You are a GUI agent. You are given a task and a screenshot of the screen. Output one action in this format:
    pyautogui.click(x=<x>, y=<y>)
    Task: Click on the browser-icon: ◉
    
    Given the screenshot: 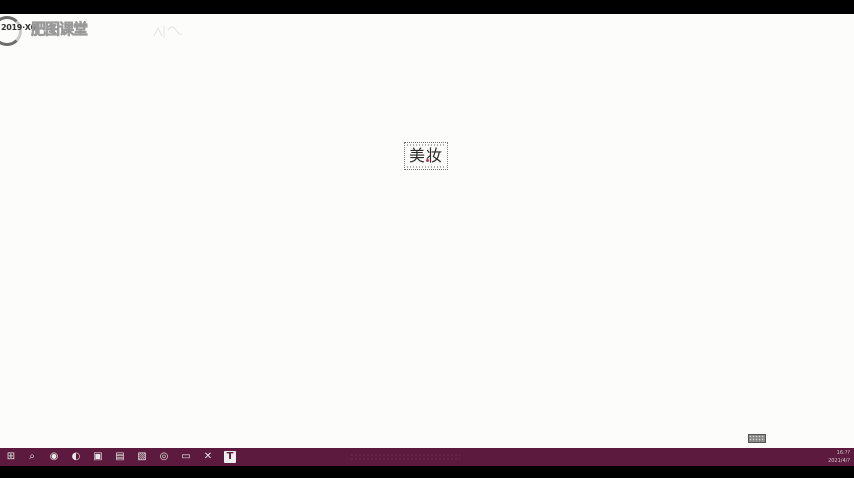 What is the action you would take?
    pyautogui.click(x=54, y=457)
    